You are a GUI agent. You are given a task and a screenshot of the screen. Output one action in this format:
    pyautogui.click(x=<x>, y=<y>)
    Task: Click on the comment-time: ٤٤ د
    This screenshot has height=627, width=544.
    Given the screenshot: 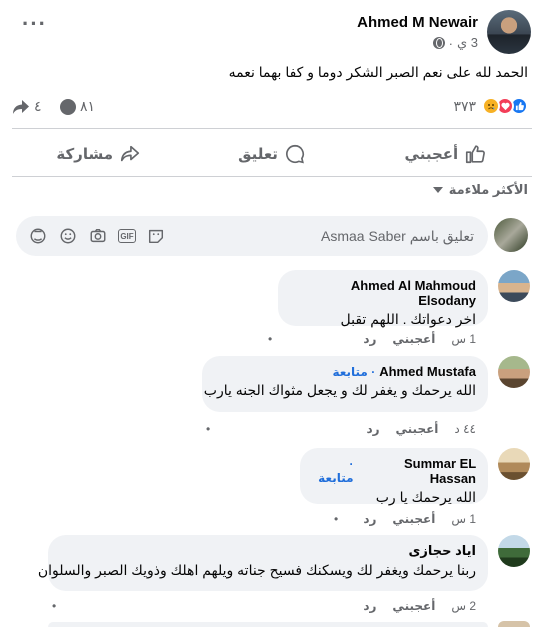 What is the action you would take?
    pyautogui.click(x=465, y=429)
    